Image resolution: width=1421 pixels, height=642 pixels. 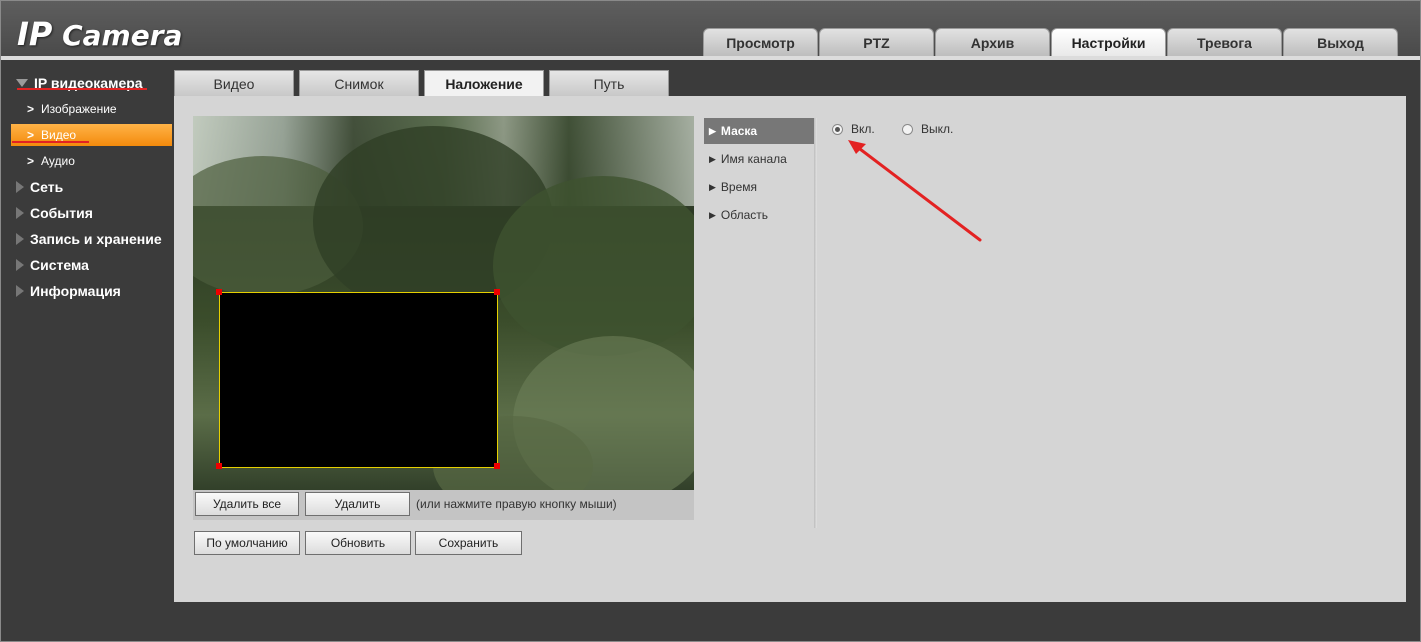 I want to click on refresh-button: Обновить, so click(x=358, y=543).